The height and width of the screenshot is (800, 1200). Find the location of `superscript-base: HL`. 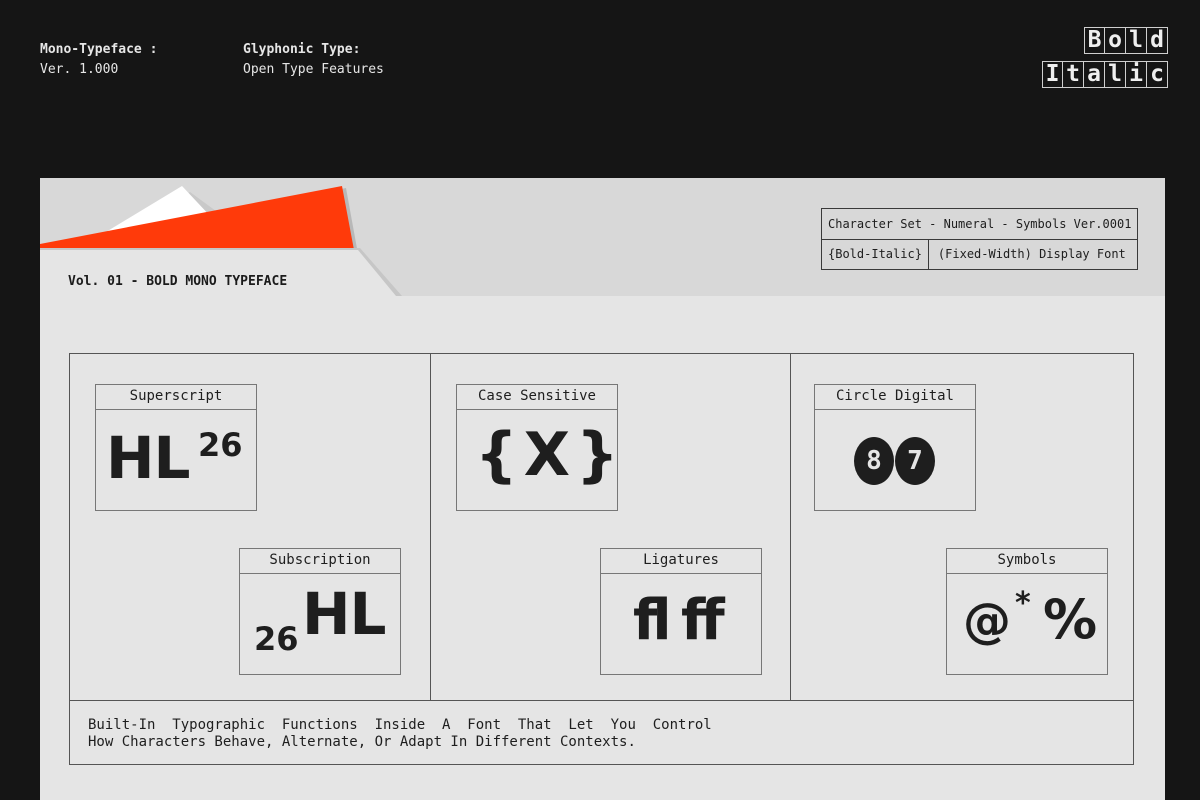

superscript-base: HL is located at coordinates (148, 458).